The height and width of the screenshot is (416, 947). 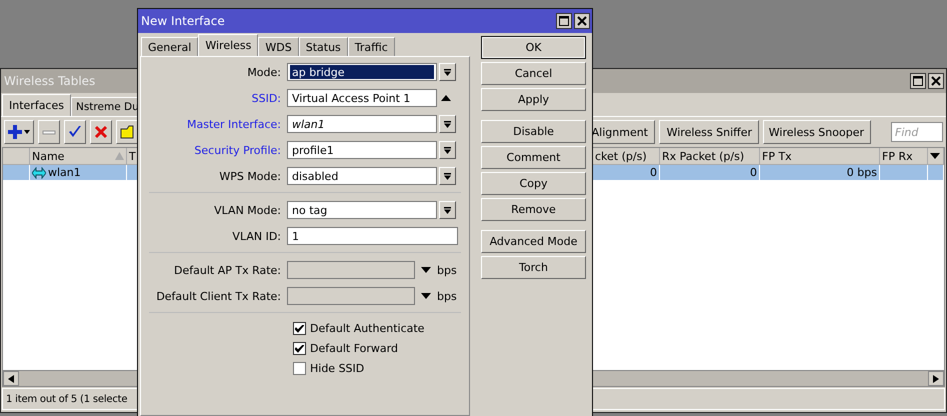 What do you see at coordinates (266, 98) in the screenshot?
I see `field-label: SSID:` at bounding box center [266, 98].